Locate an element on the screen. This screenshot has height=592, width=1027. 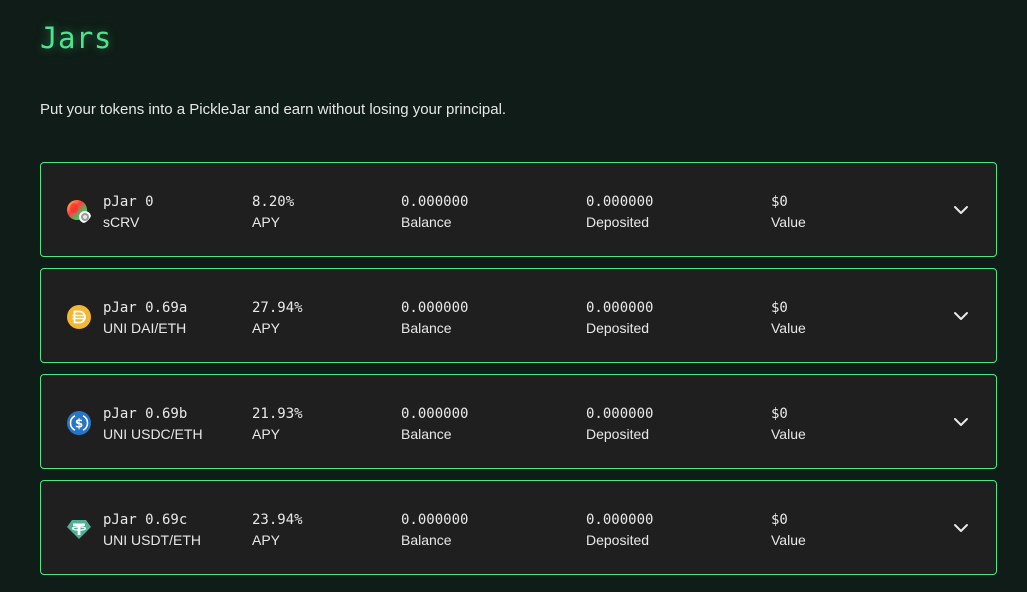
usdt-token-icon is located at coordinates (79, 529).